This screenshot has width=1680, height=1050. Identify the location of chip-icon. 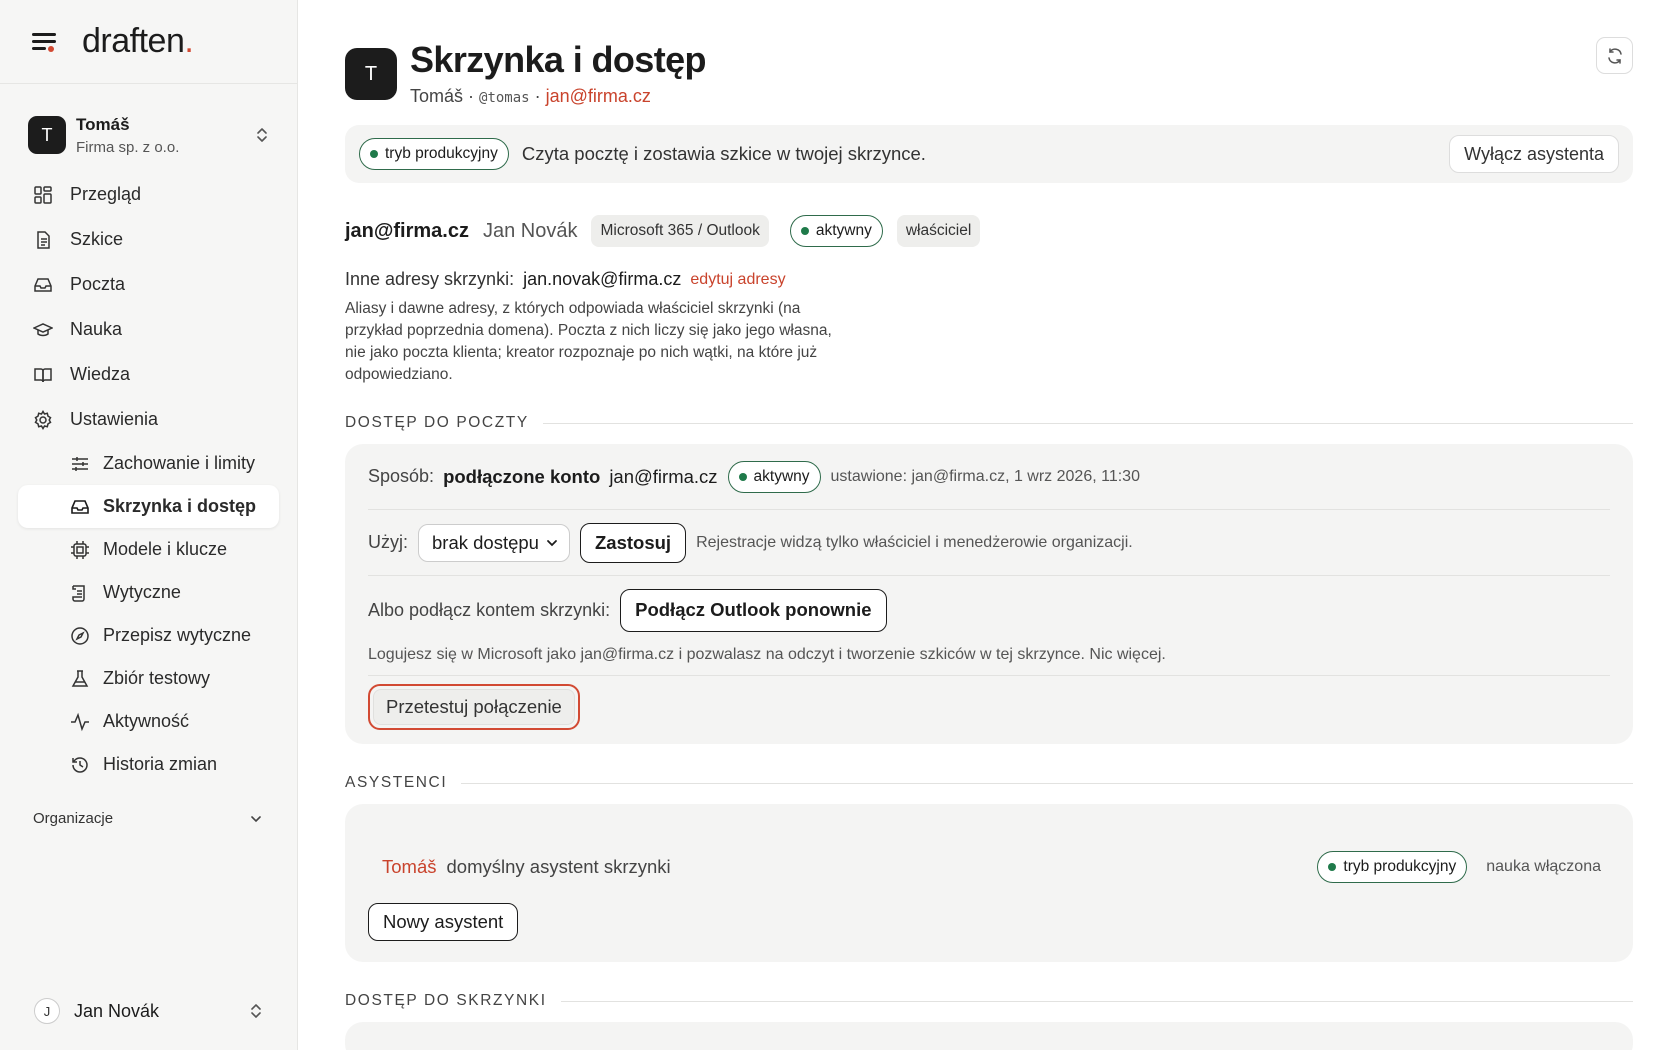
(80, 550).